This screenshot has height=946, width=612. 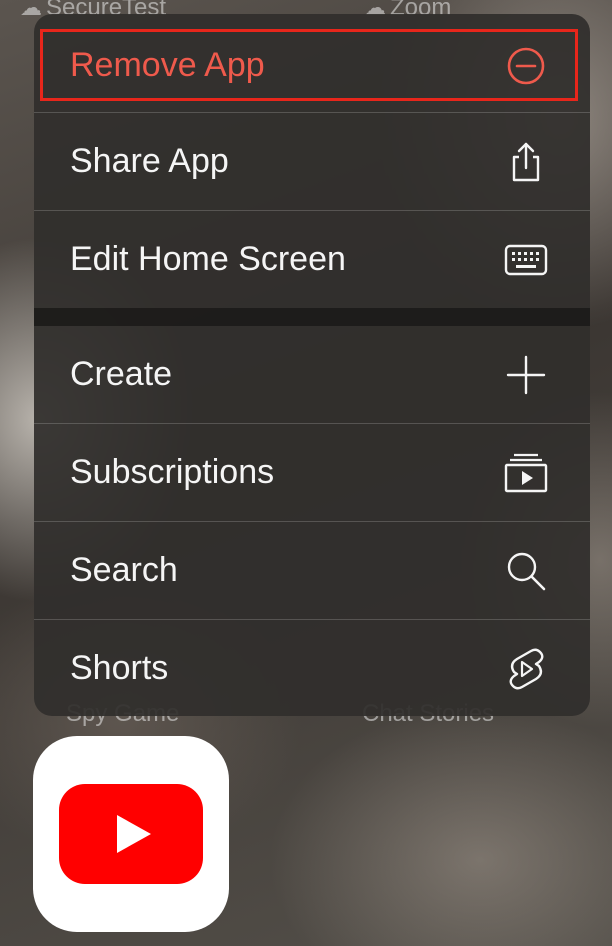 I want to click on menu-group-separator, so click(x=312, y=317).